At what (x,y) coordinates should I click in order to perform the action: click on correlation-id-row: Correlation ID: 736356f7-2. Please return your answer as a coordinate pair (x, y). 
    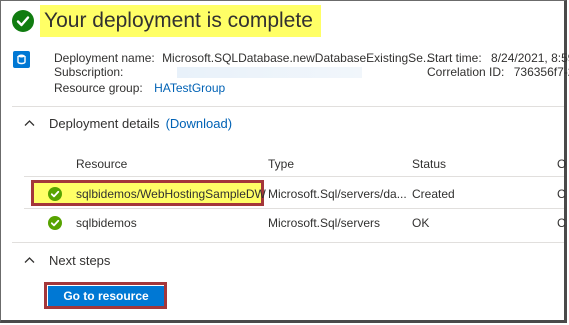
    Looking at the image, I should click on (498, 72).